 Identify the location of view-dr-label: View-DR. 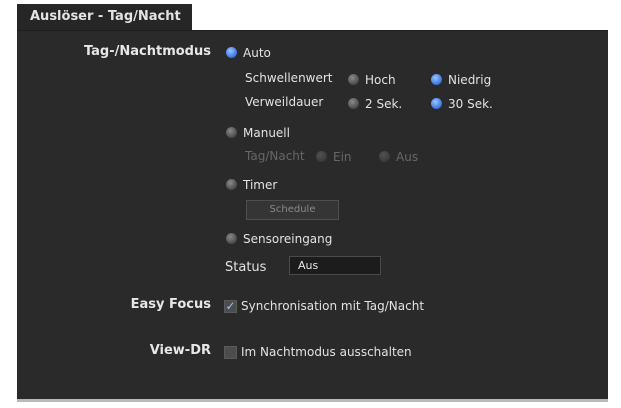
(180, 350).